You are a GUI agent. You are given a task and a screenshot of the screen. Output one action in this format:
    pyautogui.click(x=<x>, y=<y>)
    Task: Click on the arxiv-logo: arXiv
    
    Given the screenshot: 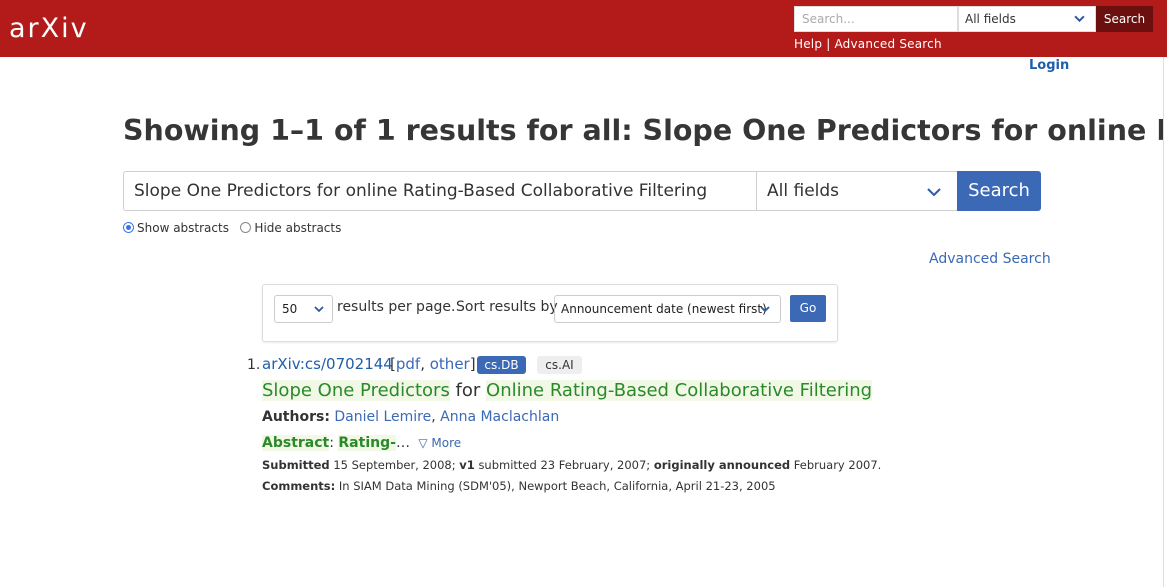 What is the action you would take?
    pyautogui.click(x=56, y=28)
    